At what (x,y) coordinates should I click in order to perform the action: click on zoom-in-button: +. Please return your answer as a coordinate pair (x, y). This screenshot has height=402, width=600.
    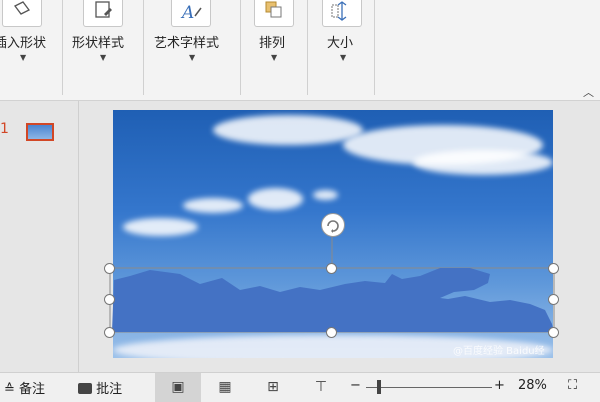
    Looking at the image, I should click on (499, 385).